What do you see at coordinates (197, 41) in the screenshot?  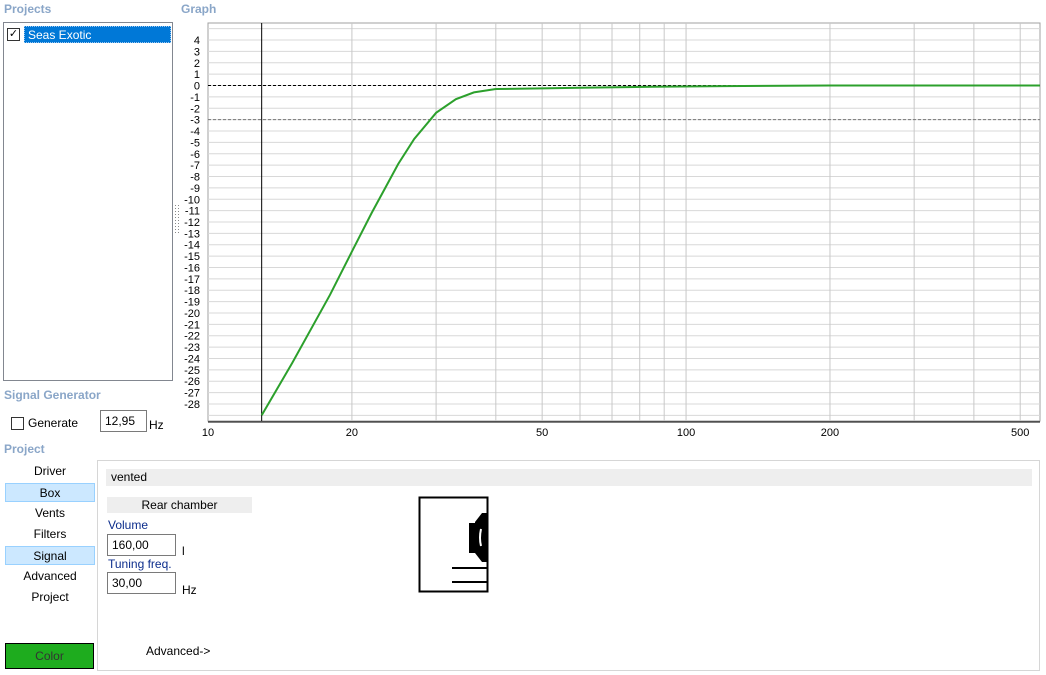 I see `y-tick-label: 4` at bounding box center [197, 41].